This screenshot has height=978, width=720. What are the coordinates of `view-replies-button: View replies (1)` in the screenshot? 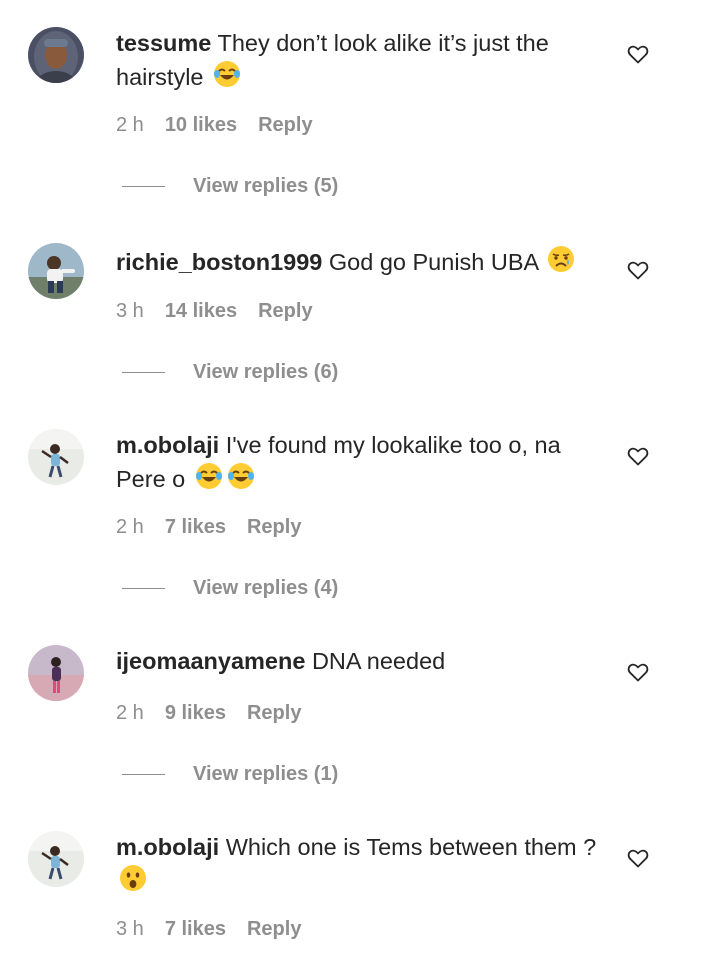 It's located at (230, 774).